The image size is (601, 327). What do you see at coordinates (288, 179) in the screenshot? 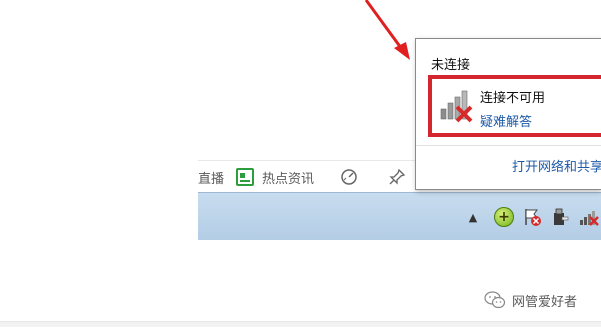
I see `hot-news-label: 热点资讯` at bounding box center [288, 179].